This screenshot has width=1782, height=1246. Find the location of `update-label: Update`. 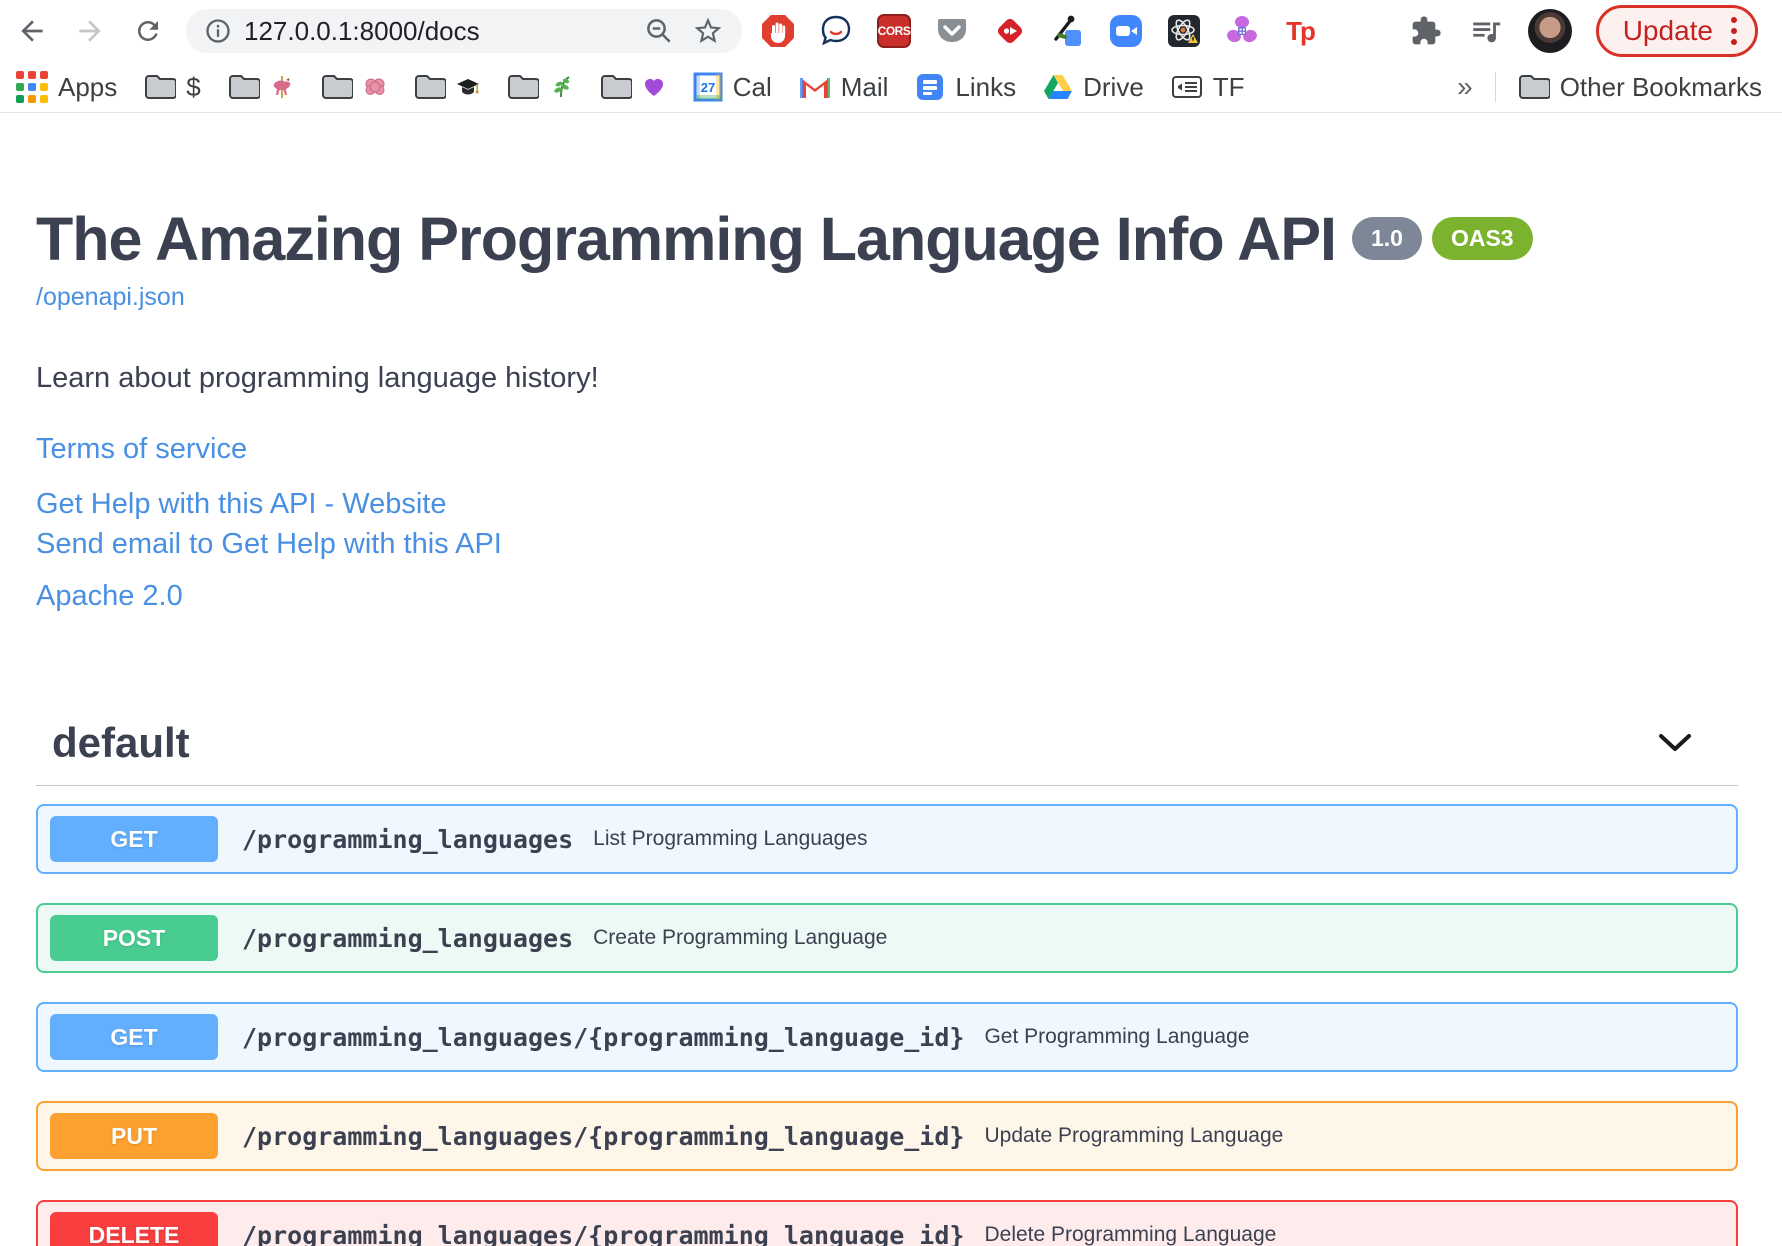

update-label: Update is located at coordinates (1667, 30).